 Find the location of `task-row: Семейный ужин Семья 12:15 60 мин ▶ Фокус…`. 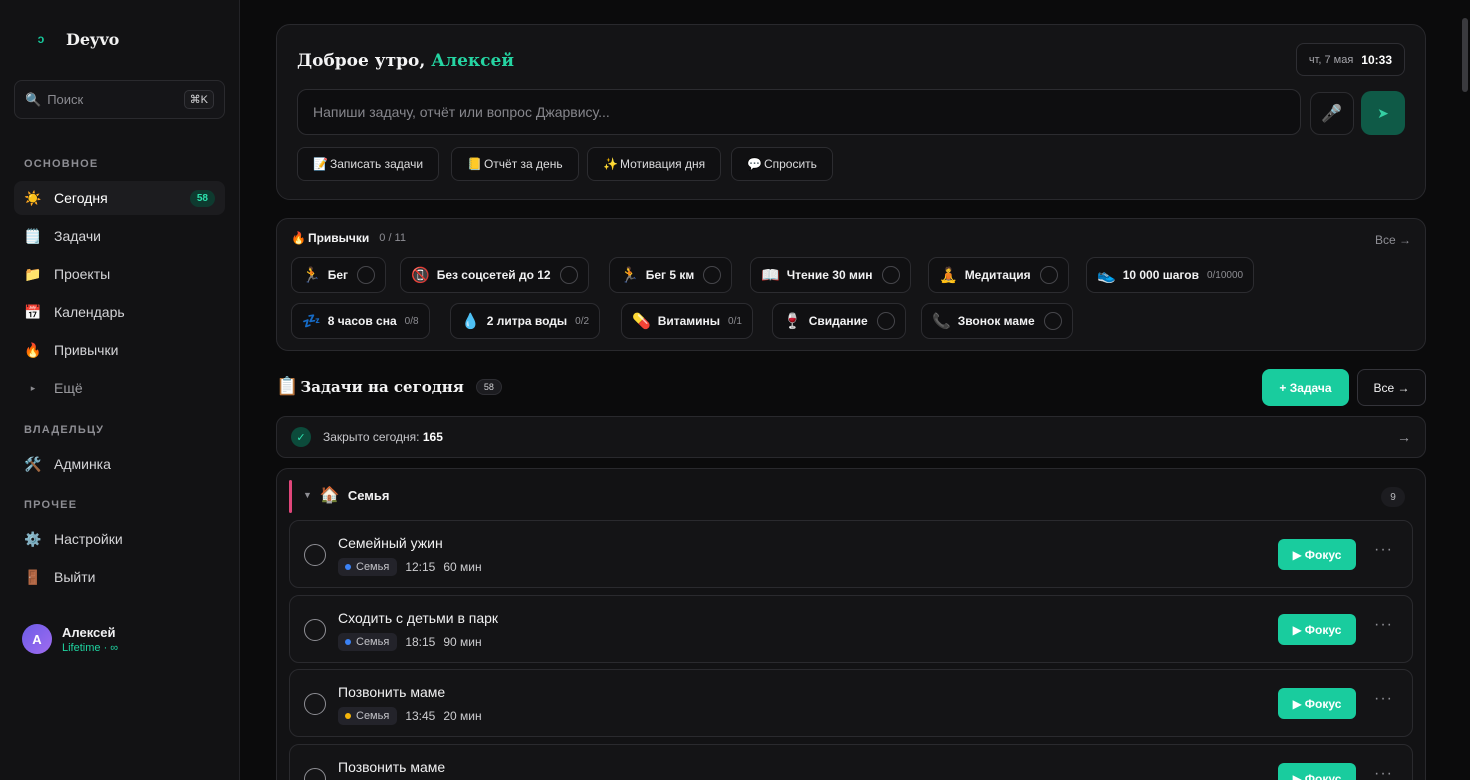

task-row: Семейный ужин Семья 12:15 60 мин ▶ Фокус… is located at coordinates (851, 554).